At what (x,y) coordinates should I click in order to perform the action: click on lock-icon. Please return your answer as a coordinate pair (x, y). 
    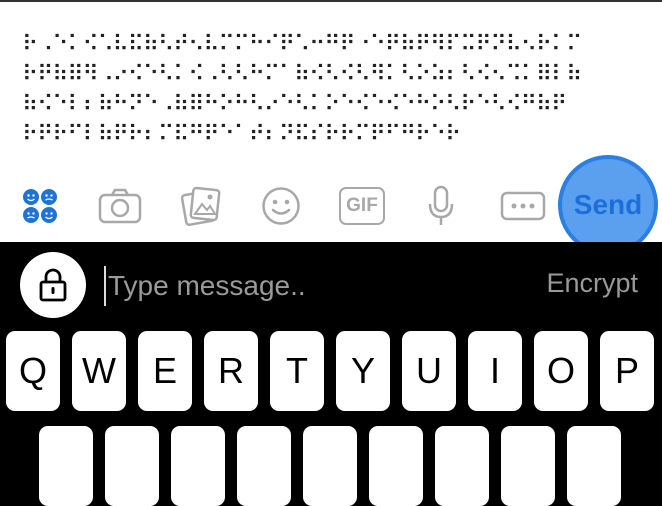
    Looking at the image, I should click on (53, 285).